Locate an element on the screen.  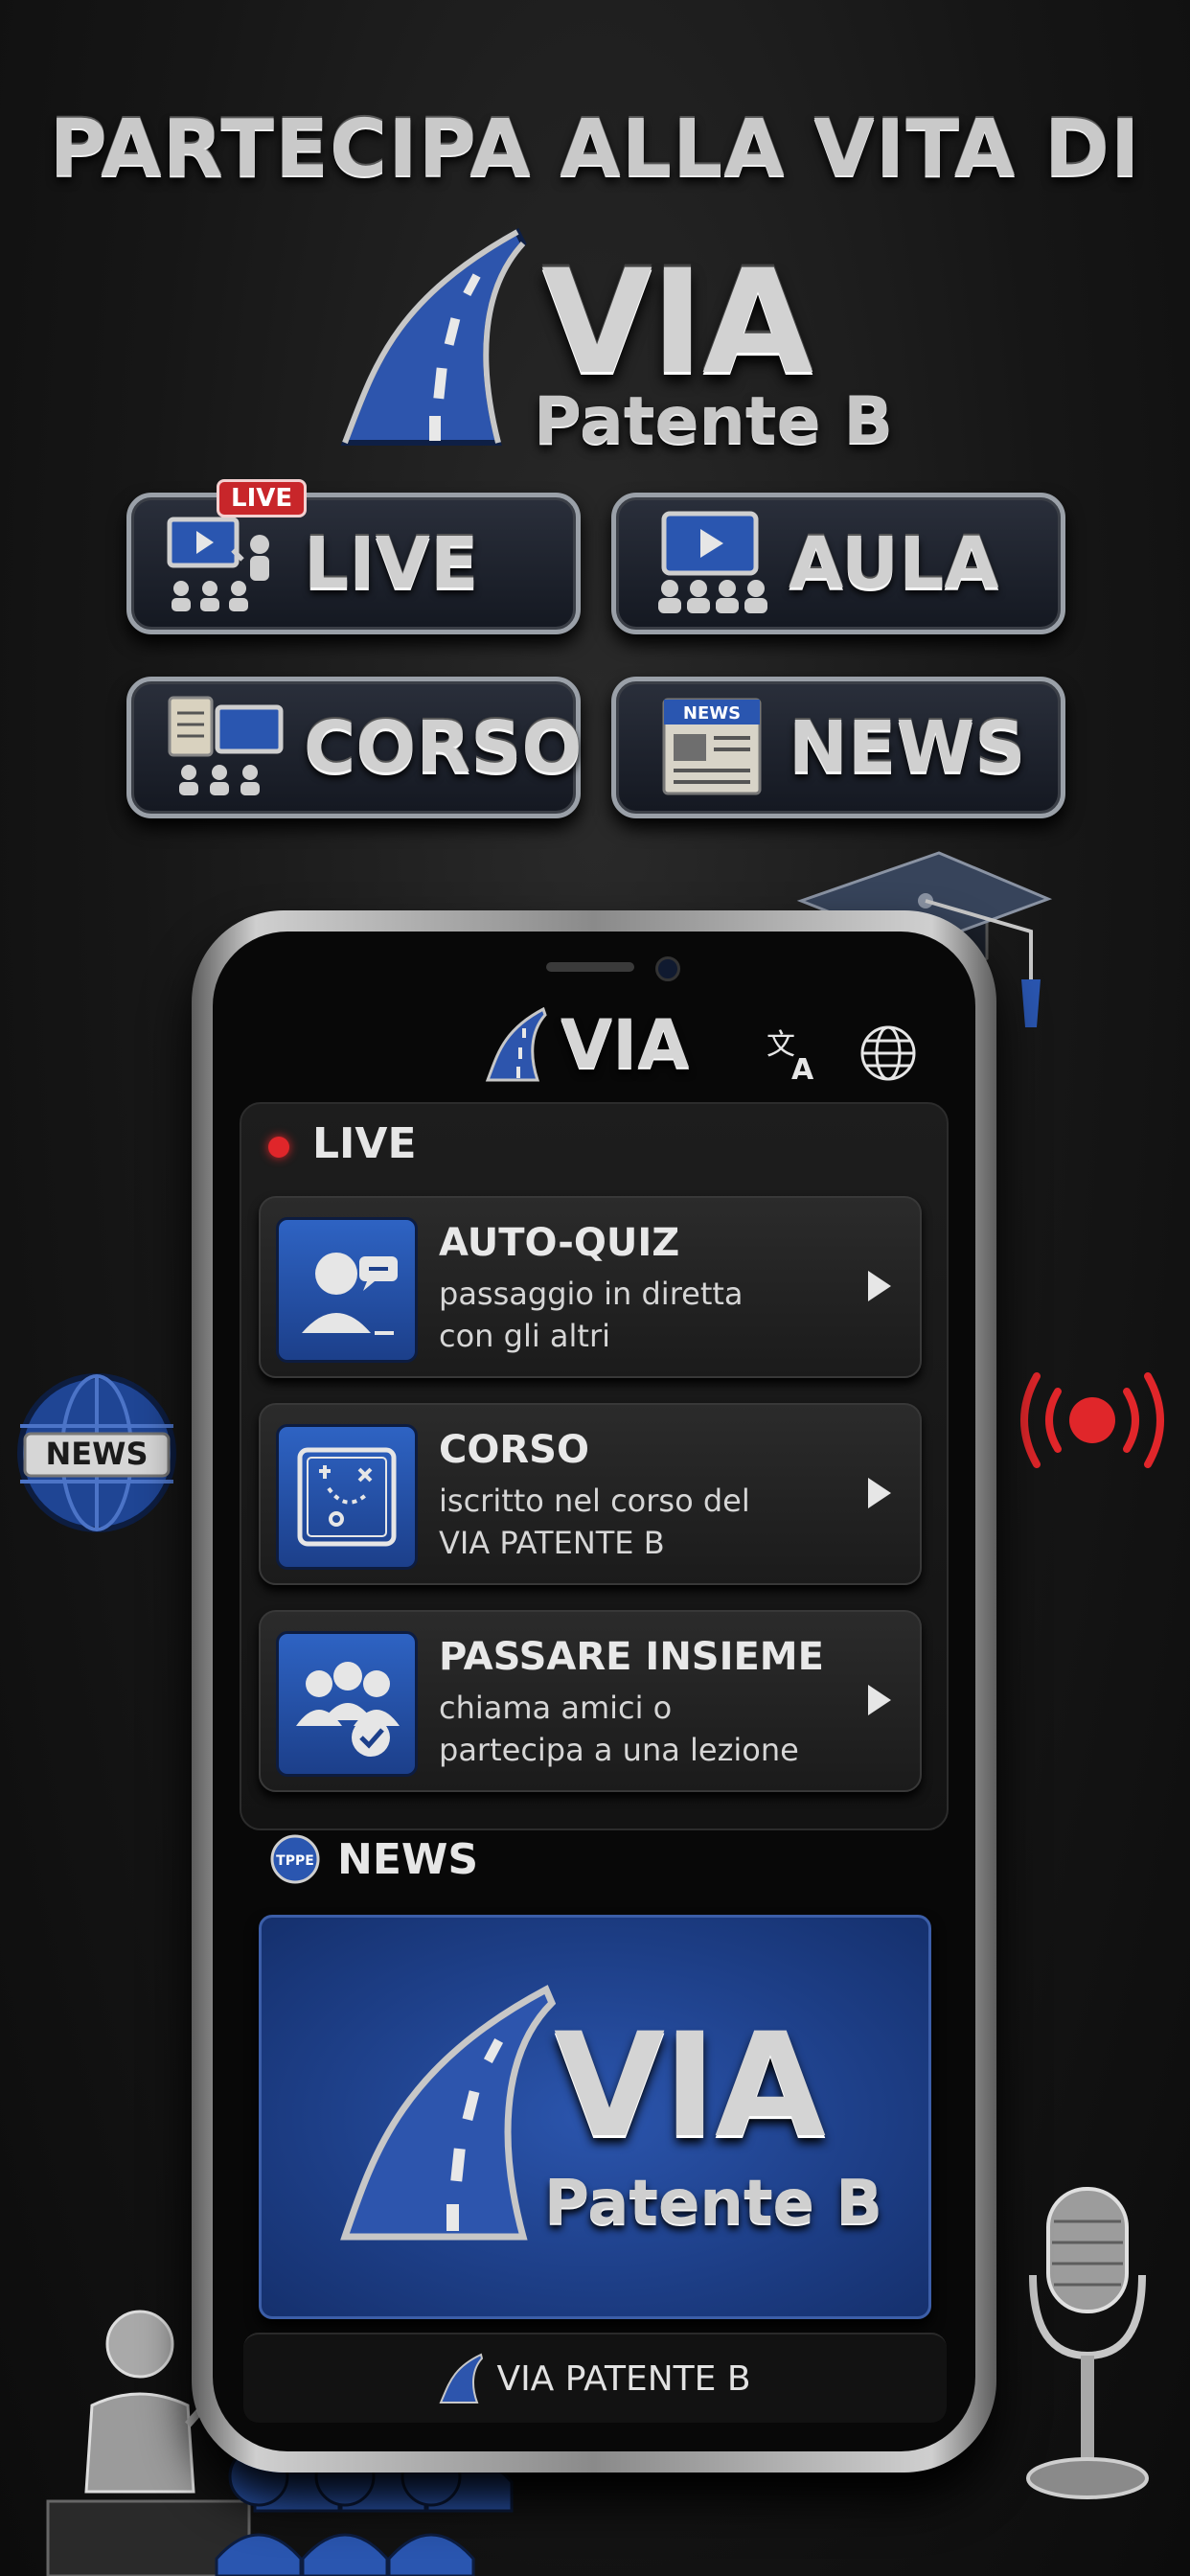
live-item-line: chiama amici o is located at coordinates (556, 1708).